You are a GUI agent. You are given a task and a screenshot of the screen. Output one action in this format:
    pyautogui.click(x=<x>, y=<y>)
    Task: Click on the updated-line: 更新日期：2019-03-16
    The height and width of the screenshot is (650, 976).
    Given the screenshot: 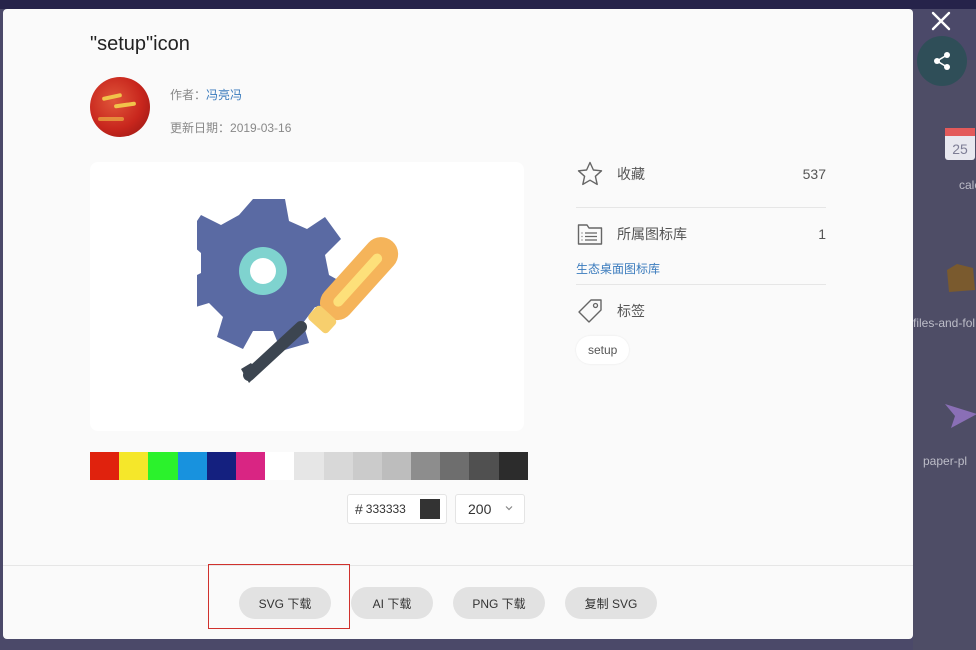 What is the action you would take?
    pyautogui.click(x=230, y=127)
    